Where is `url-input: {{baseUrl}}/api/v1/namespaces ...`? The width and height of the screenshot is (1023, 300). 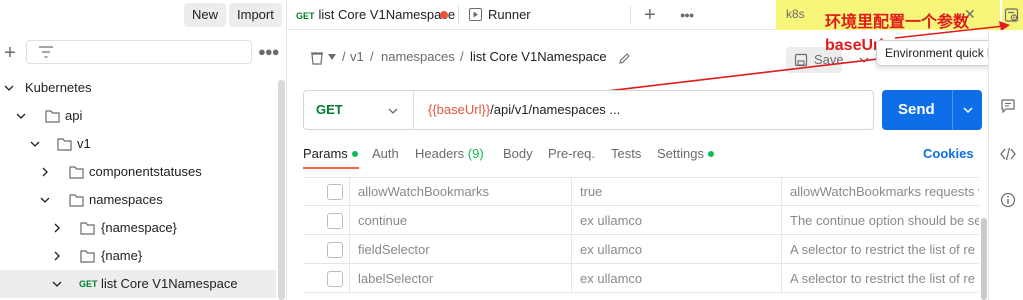
url-input: {{baseUrl}}/api/v1/namespaces ... is located at coordinates (524, 109).